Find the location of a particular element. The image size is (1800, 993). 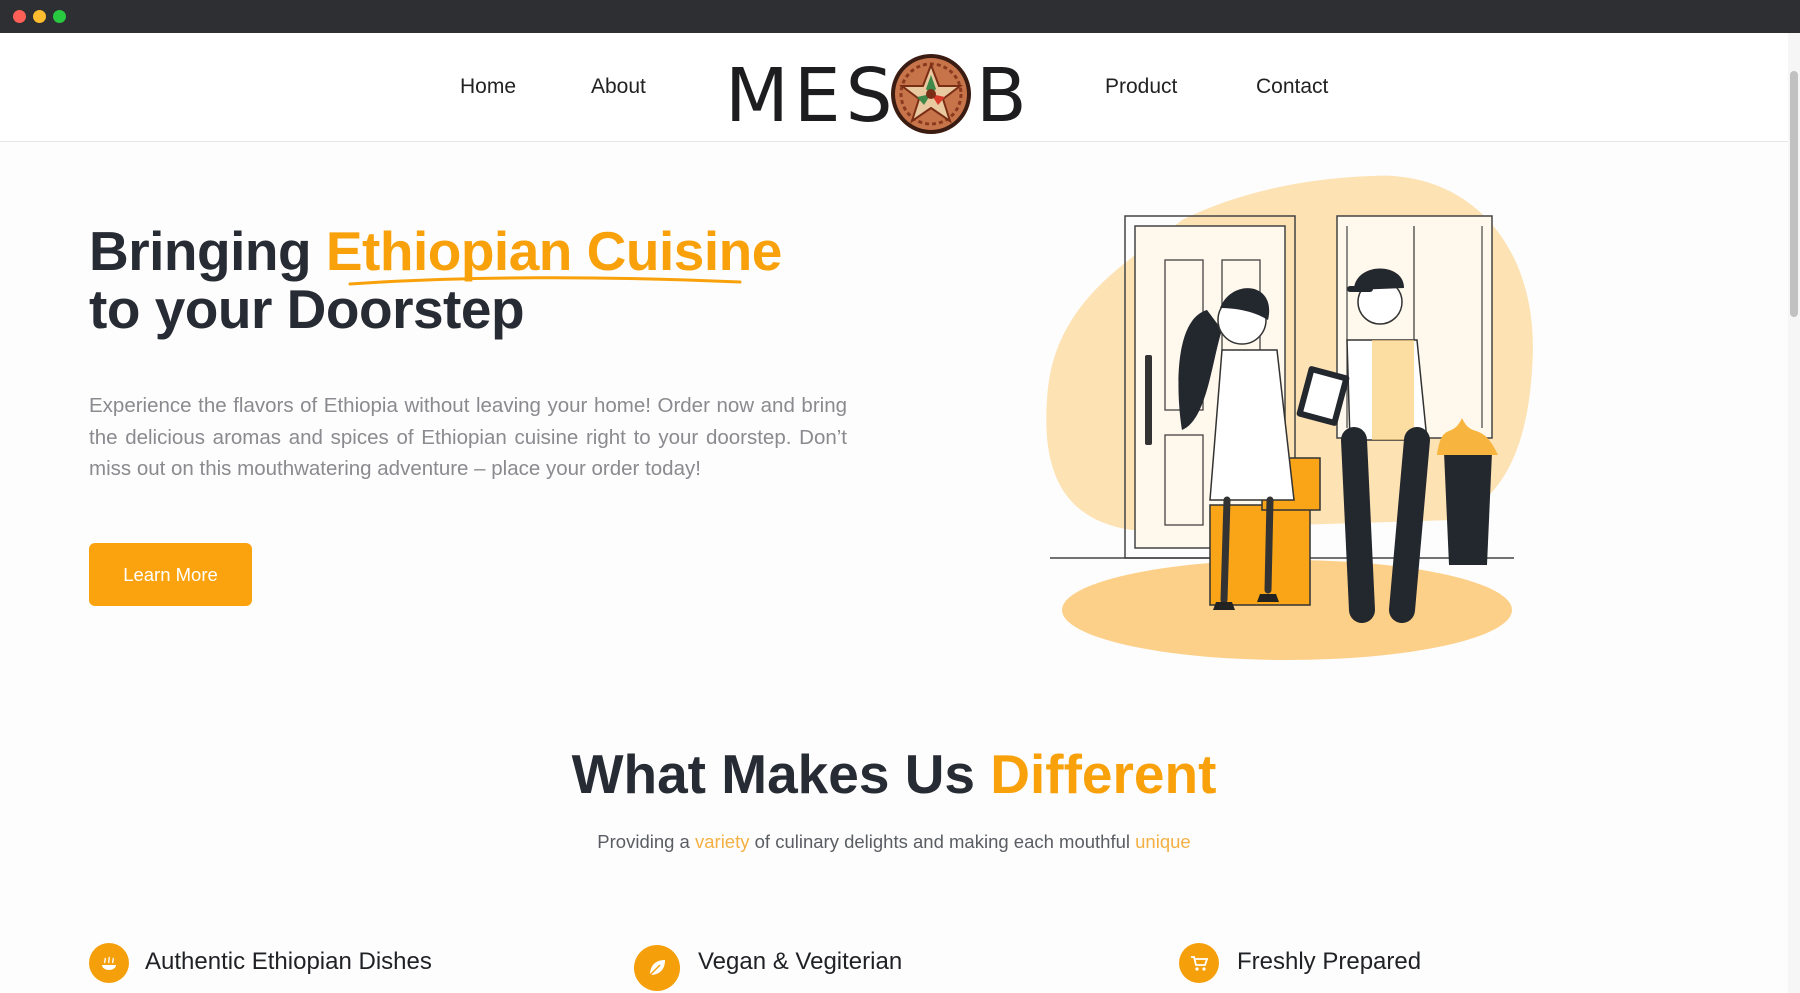

scrollbar is located at coordinates (1794, 513).